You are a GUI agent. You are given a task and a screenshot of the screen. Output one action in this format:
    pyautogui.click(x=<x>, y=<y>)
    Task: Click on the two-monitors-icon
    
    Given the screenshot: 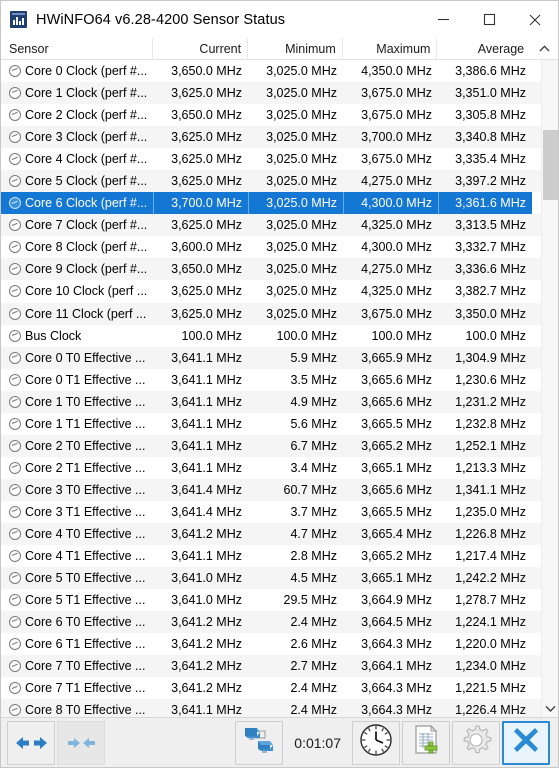 What is the action you would take?
    pyautogui.click(x=259, y=742)
    